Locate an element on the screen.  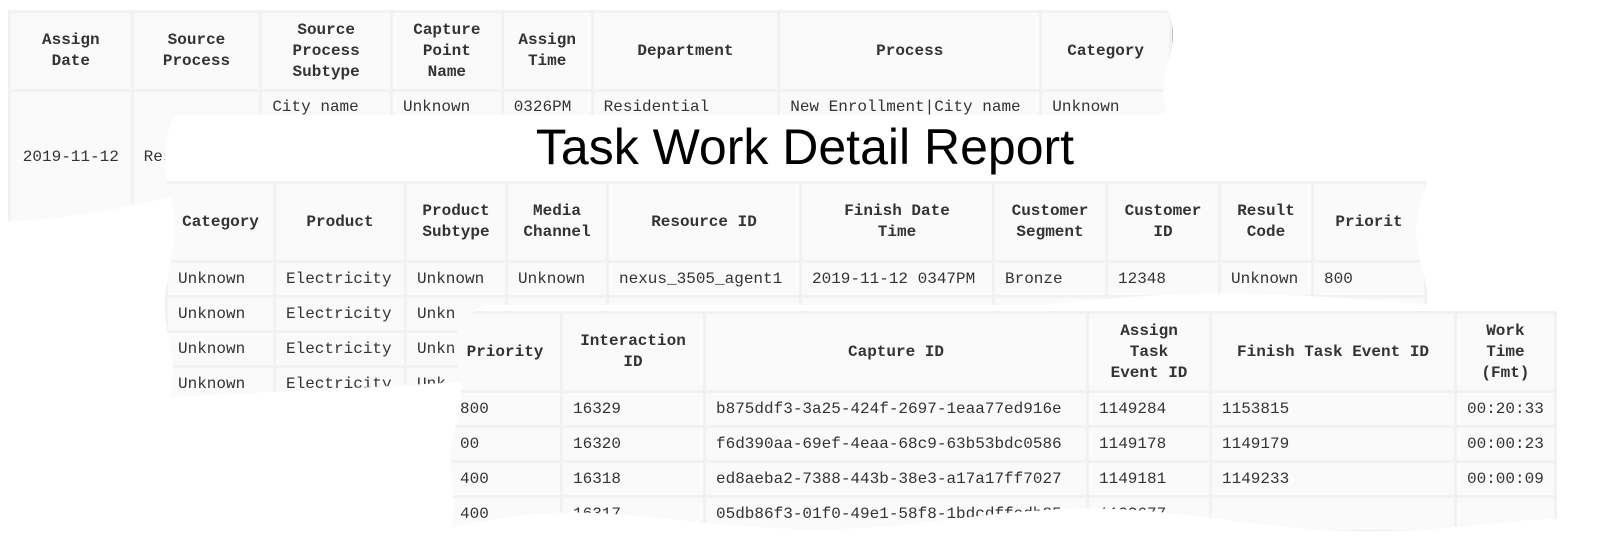
cell: ed8aeba2-7388-443b-38e3-a17a17ff7027 is located at coordinates (896, 479).